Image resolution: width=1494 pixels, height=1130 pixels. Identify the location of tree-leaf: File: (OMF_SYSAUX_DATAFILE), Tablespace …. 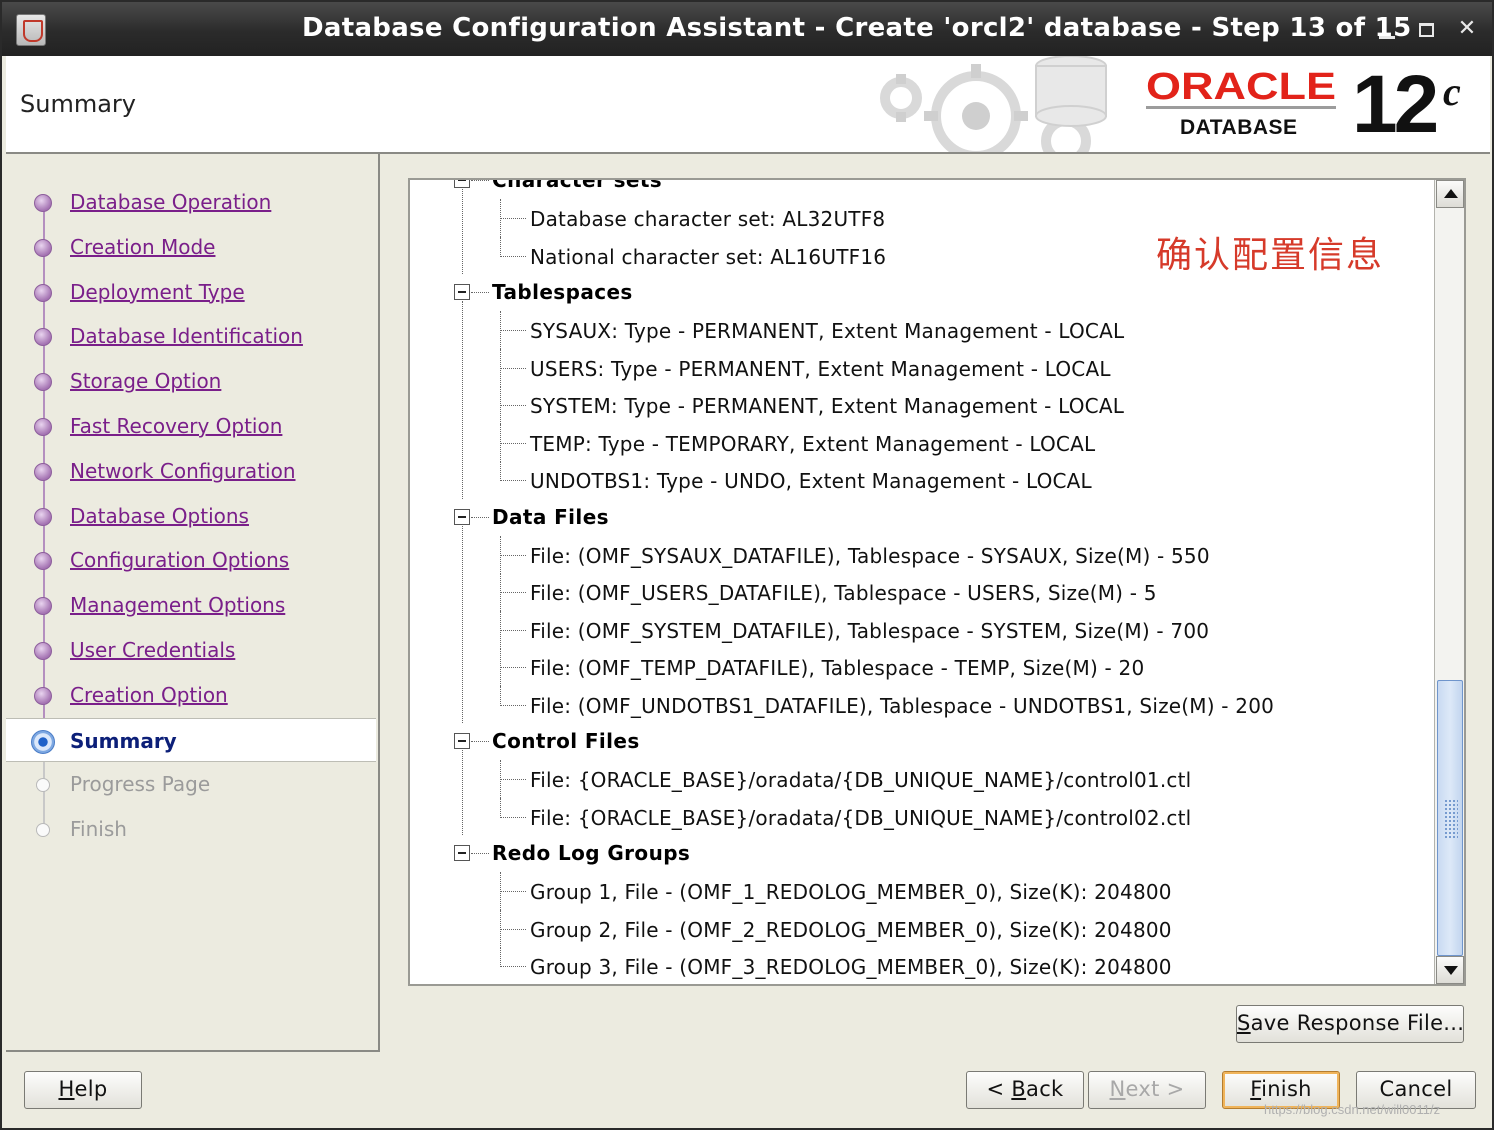
(923, 554).